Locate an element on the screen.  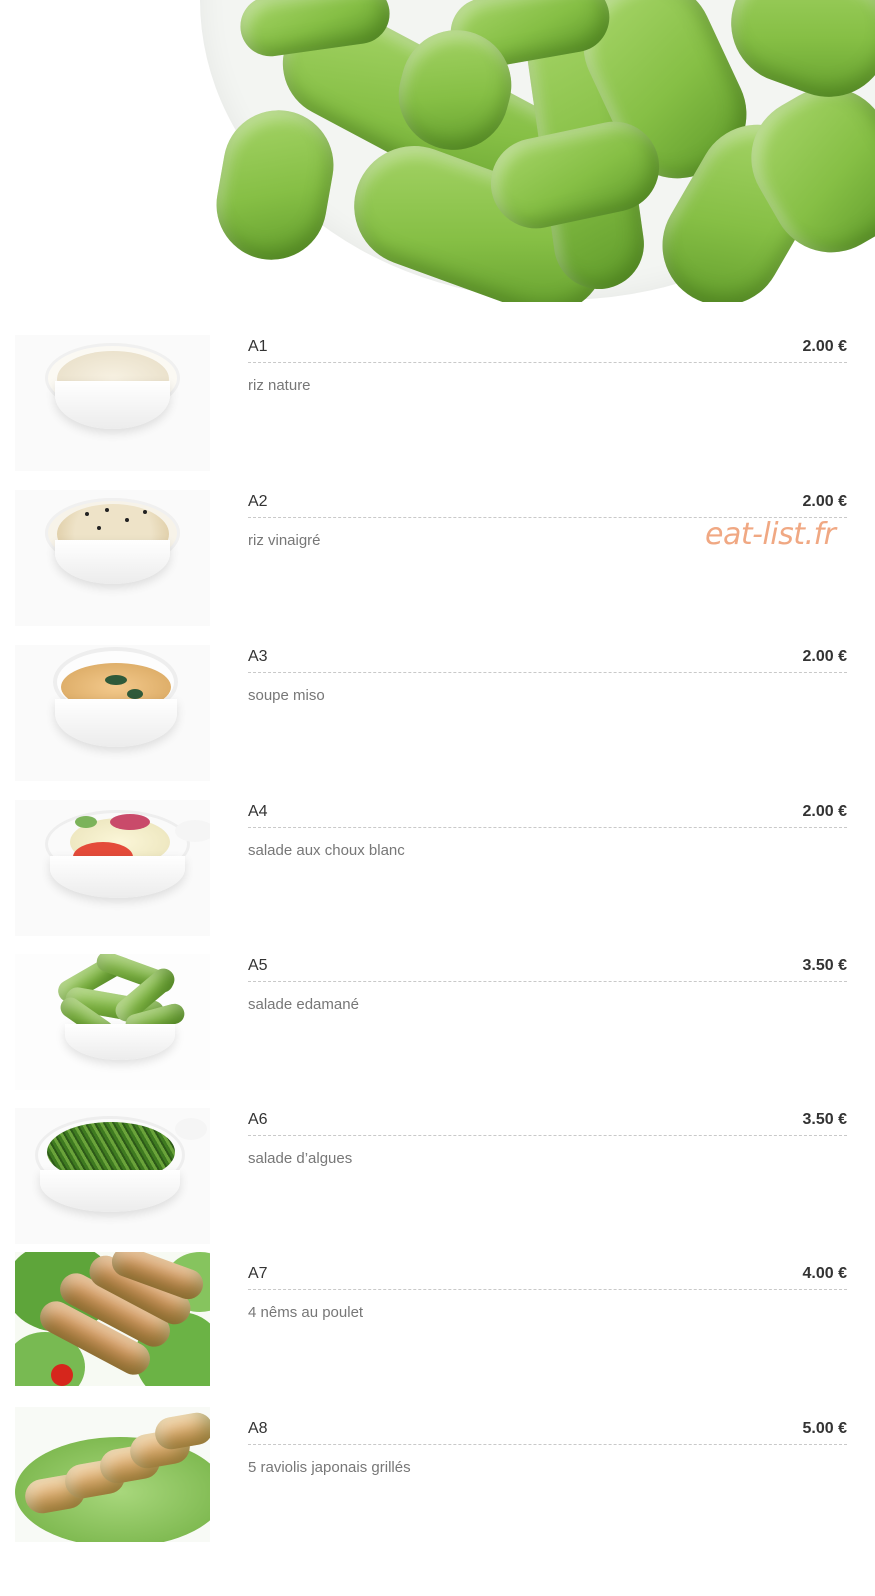
item-description: riz vinaigré is located at coordinates (284, 540).